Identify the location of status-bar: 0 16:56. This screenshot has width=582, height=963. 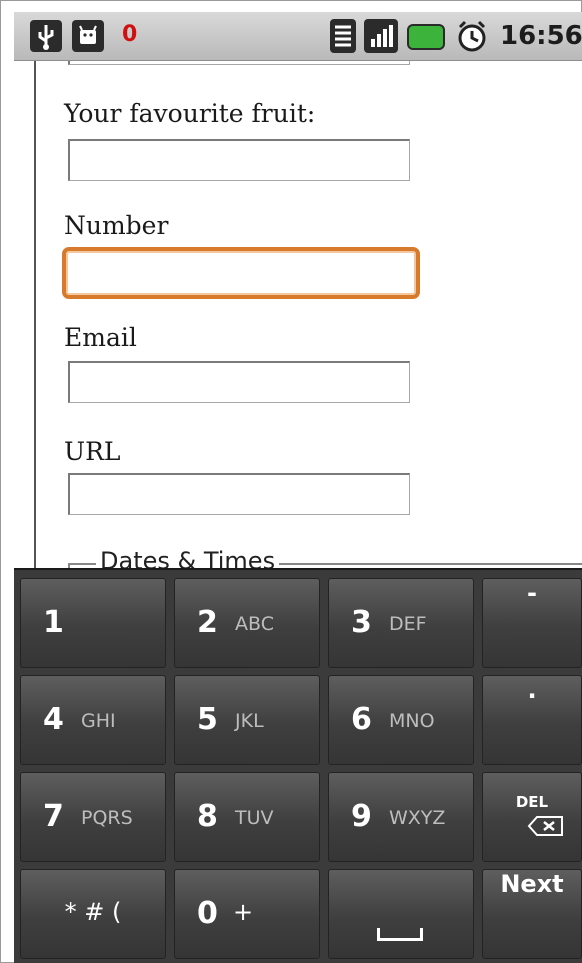
(298, 36).